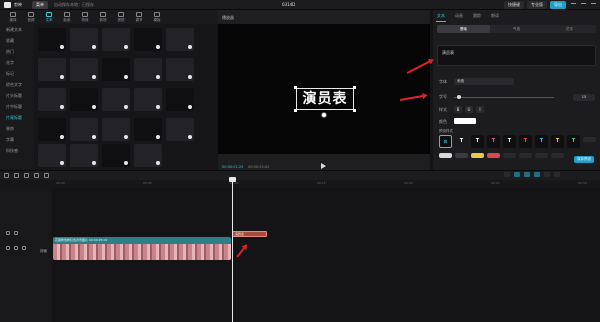  Describe the element at coordinates (17, 106) in the screenshot. I see `category-item: 片中标题` at that location.